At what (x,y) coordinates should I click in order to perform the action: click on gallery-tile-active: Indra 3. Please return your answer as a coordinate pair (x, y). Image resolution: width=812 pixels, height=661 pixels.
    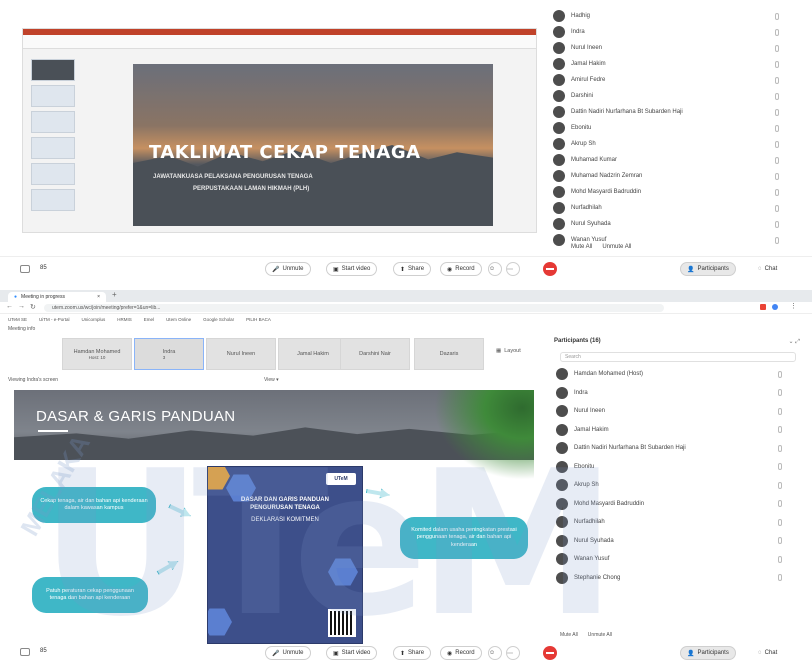
    Looking at the image, I should click on (169, 354).